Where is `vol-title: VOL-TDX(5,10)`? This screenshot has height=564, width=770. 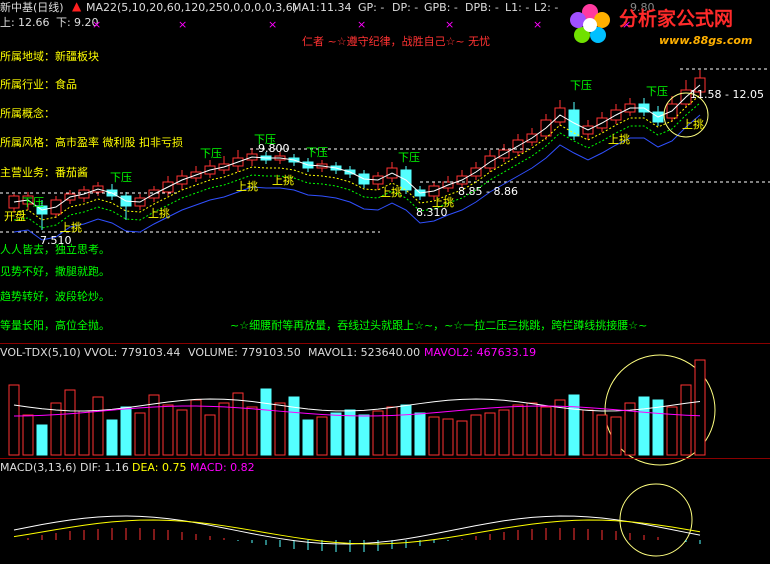
vol-title: VOL-TDX(5,10) is located at coordinates (40, 352).